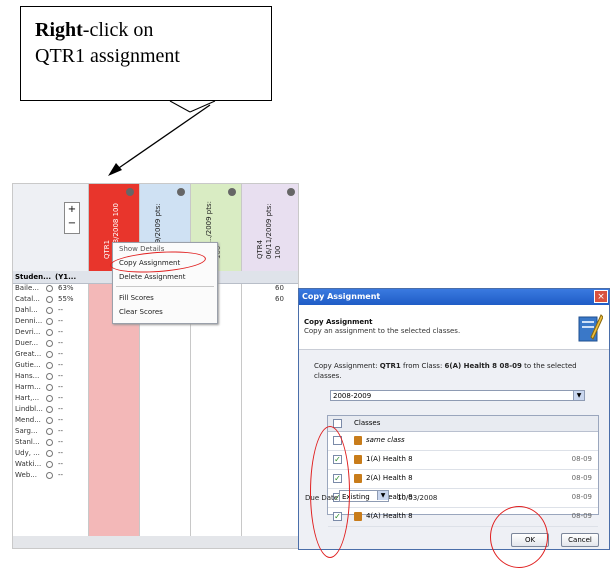  Describe the element at coordinates (580, 540) in the screenshot. I see `cancel-button: Cancel` at that location.